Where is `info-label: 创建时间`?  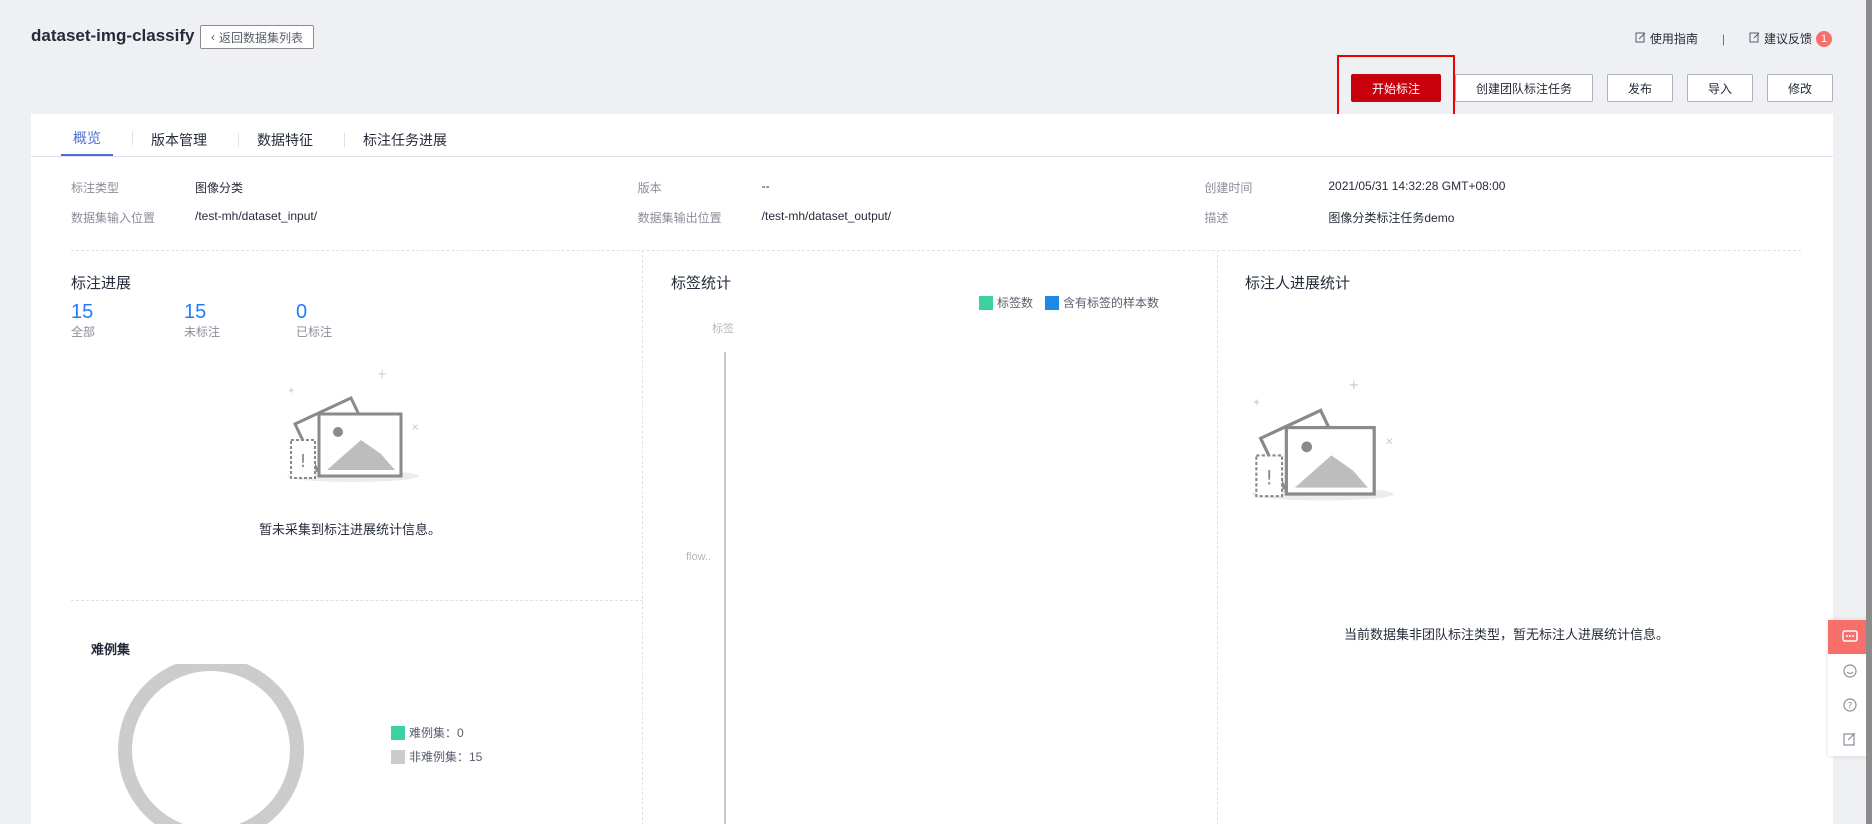
info-label: 创建时间 is located at coordinates (1228, 187).